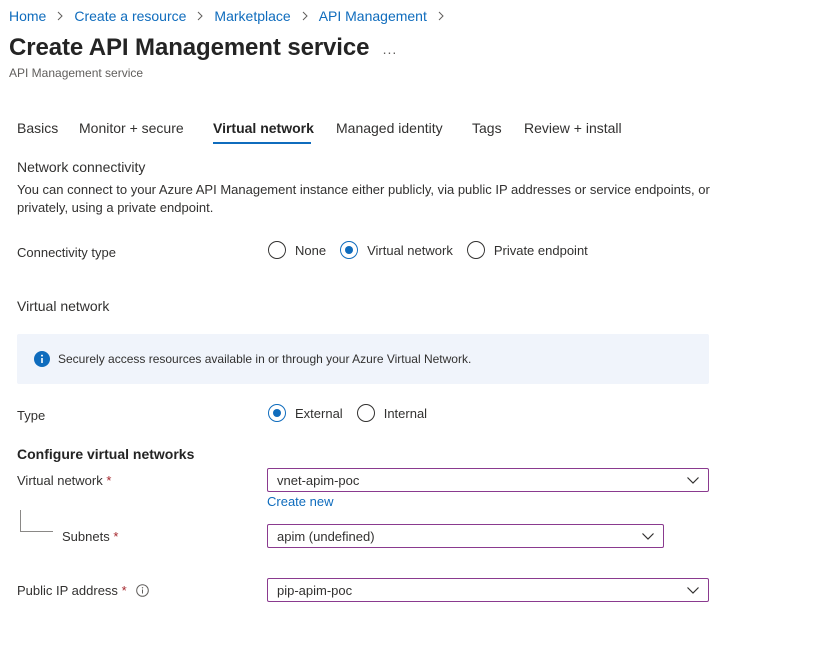 The image size is (835, 670). Describe the element at coordinates (131, 130) in the screenshot. I see `tab-monitor-secure: Monitor + secure` at that location.